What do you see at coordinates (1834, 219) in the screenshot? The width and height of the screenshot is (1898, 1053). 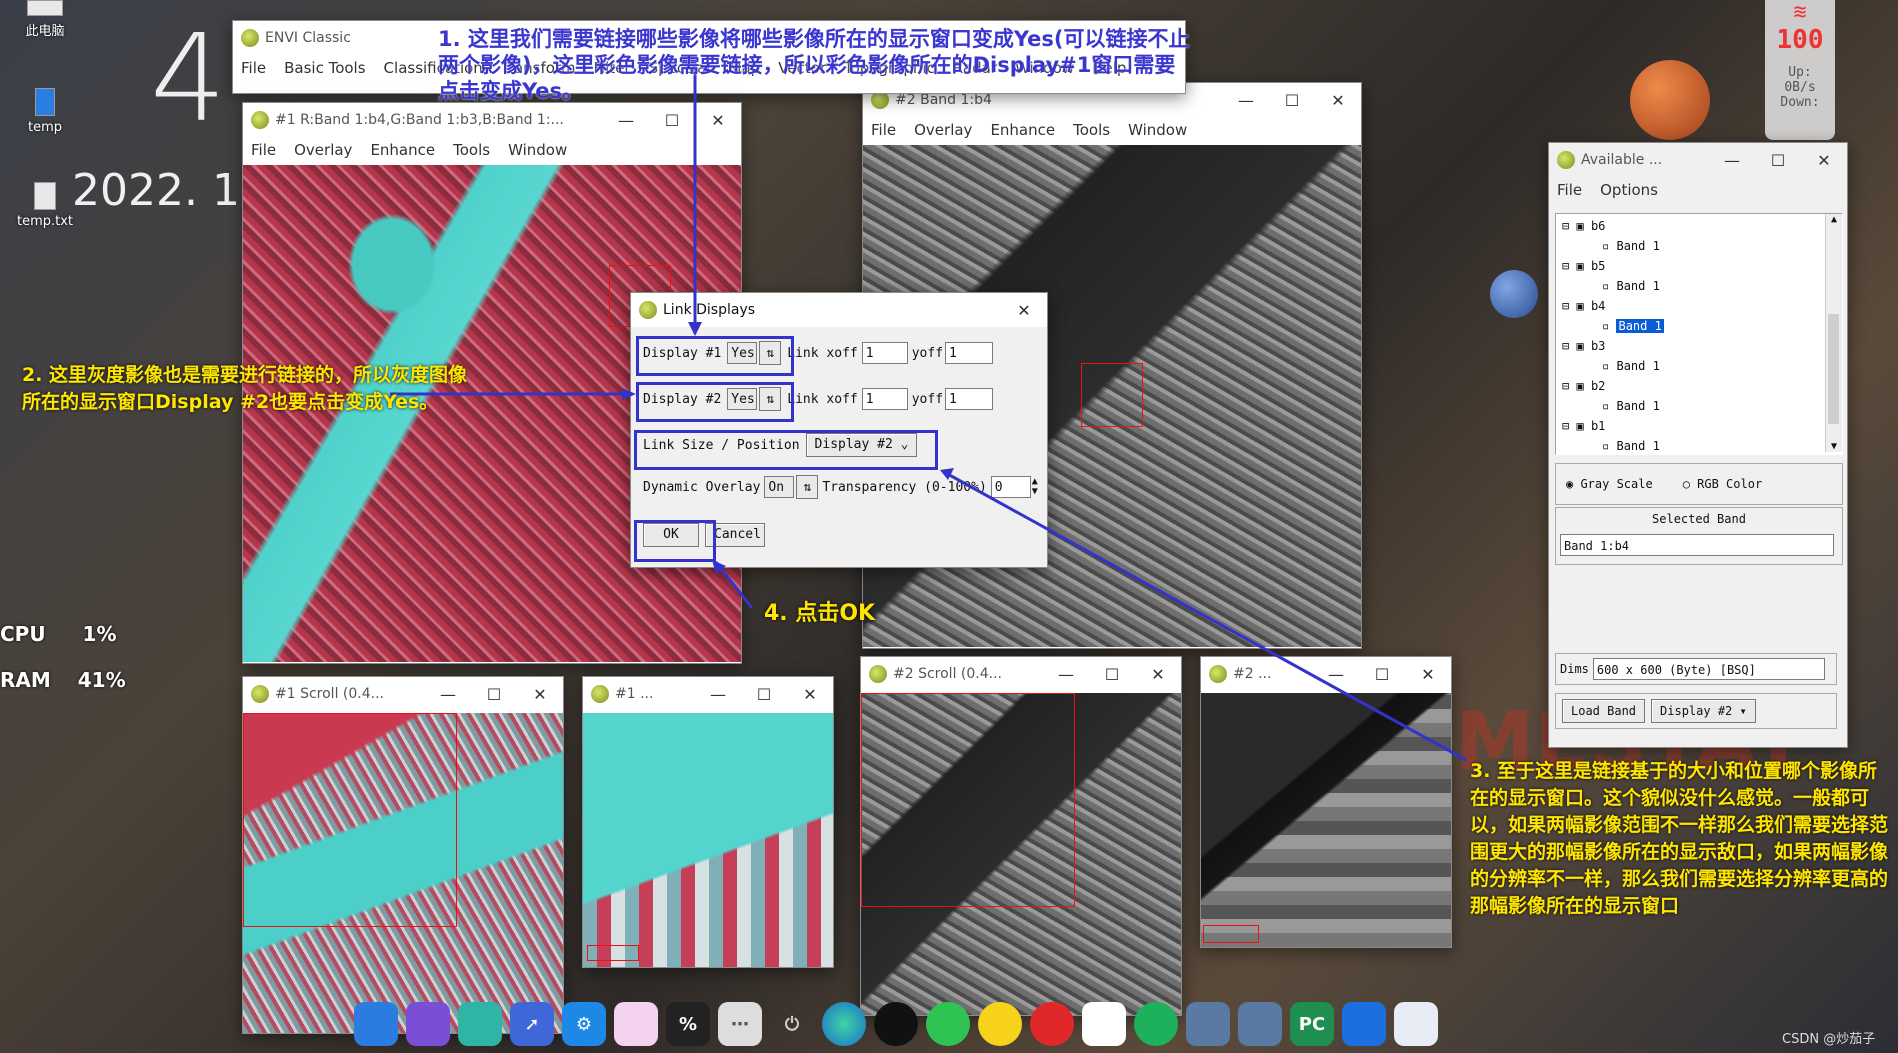 I see `scroll-up-arrow: ▲` at bounding box center [1834, 219].